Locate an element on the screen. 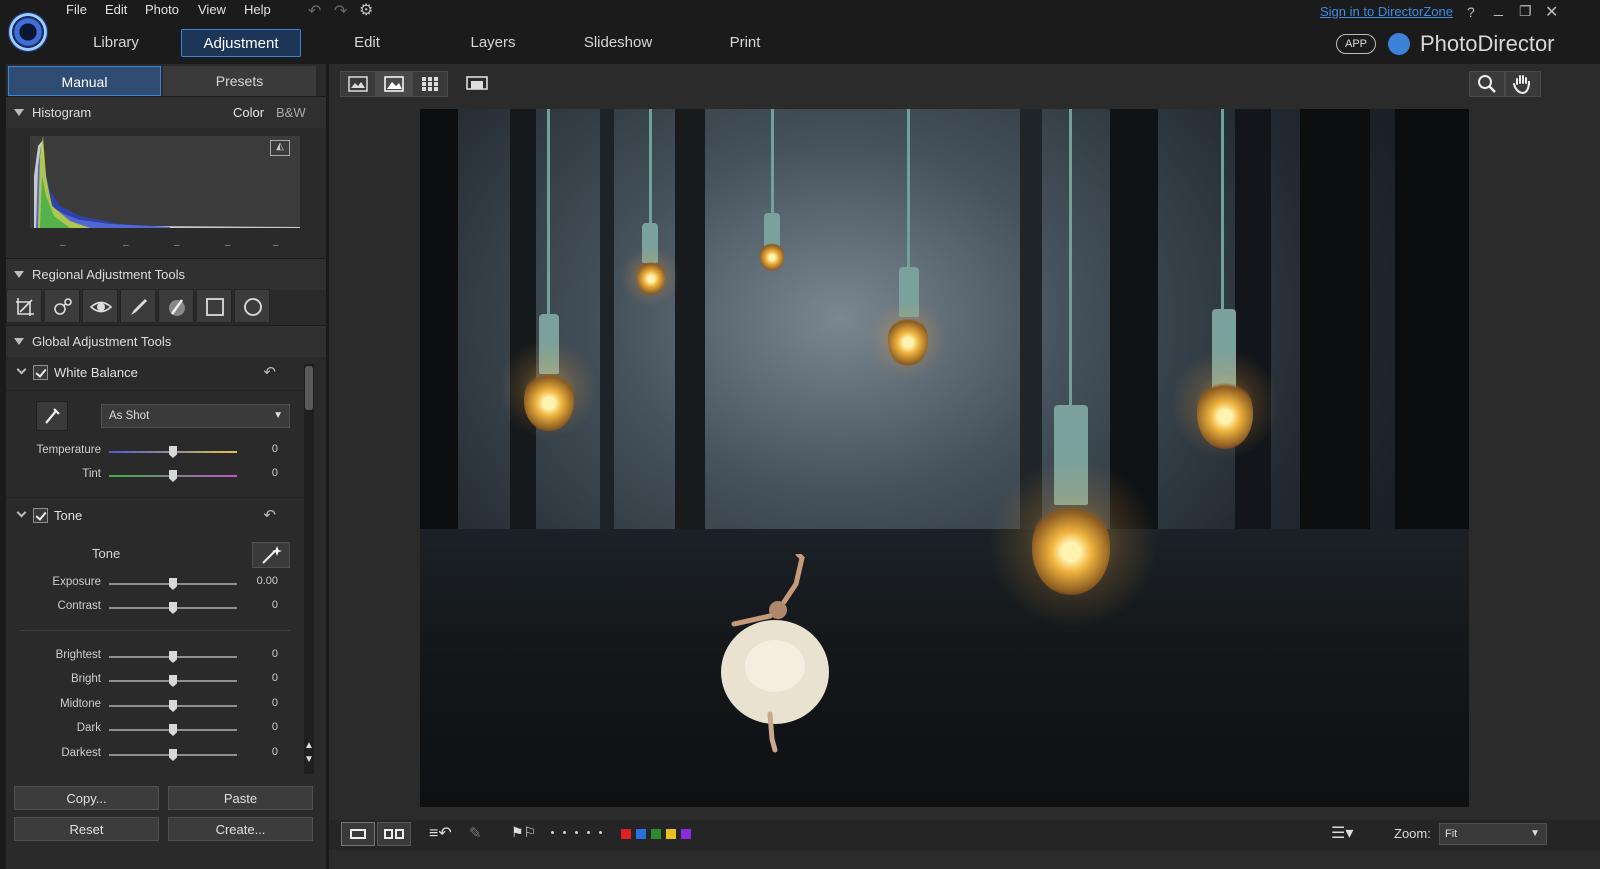 The height and width of the screenshot is (869, 1600). settings-gear-icon: ⚙ is located at coordinates (366, 10).